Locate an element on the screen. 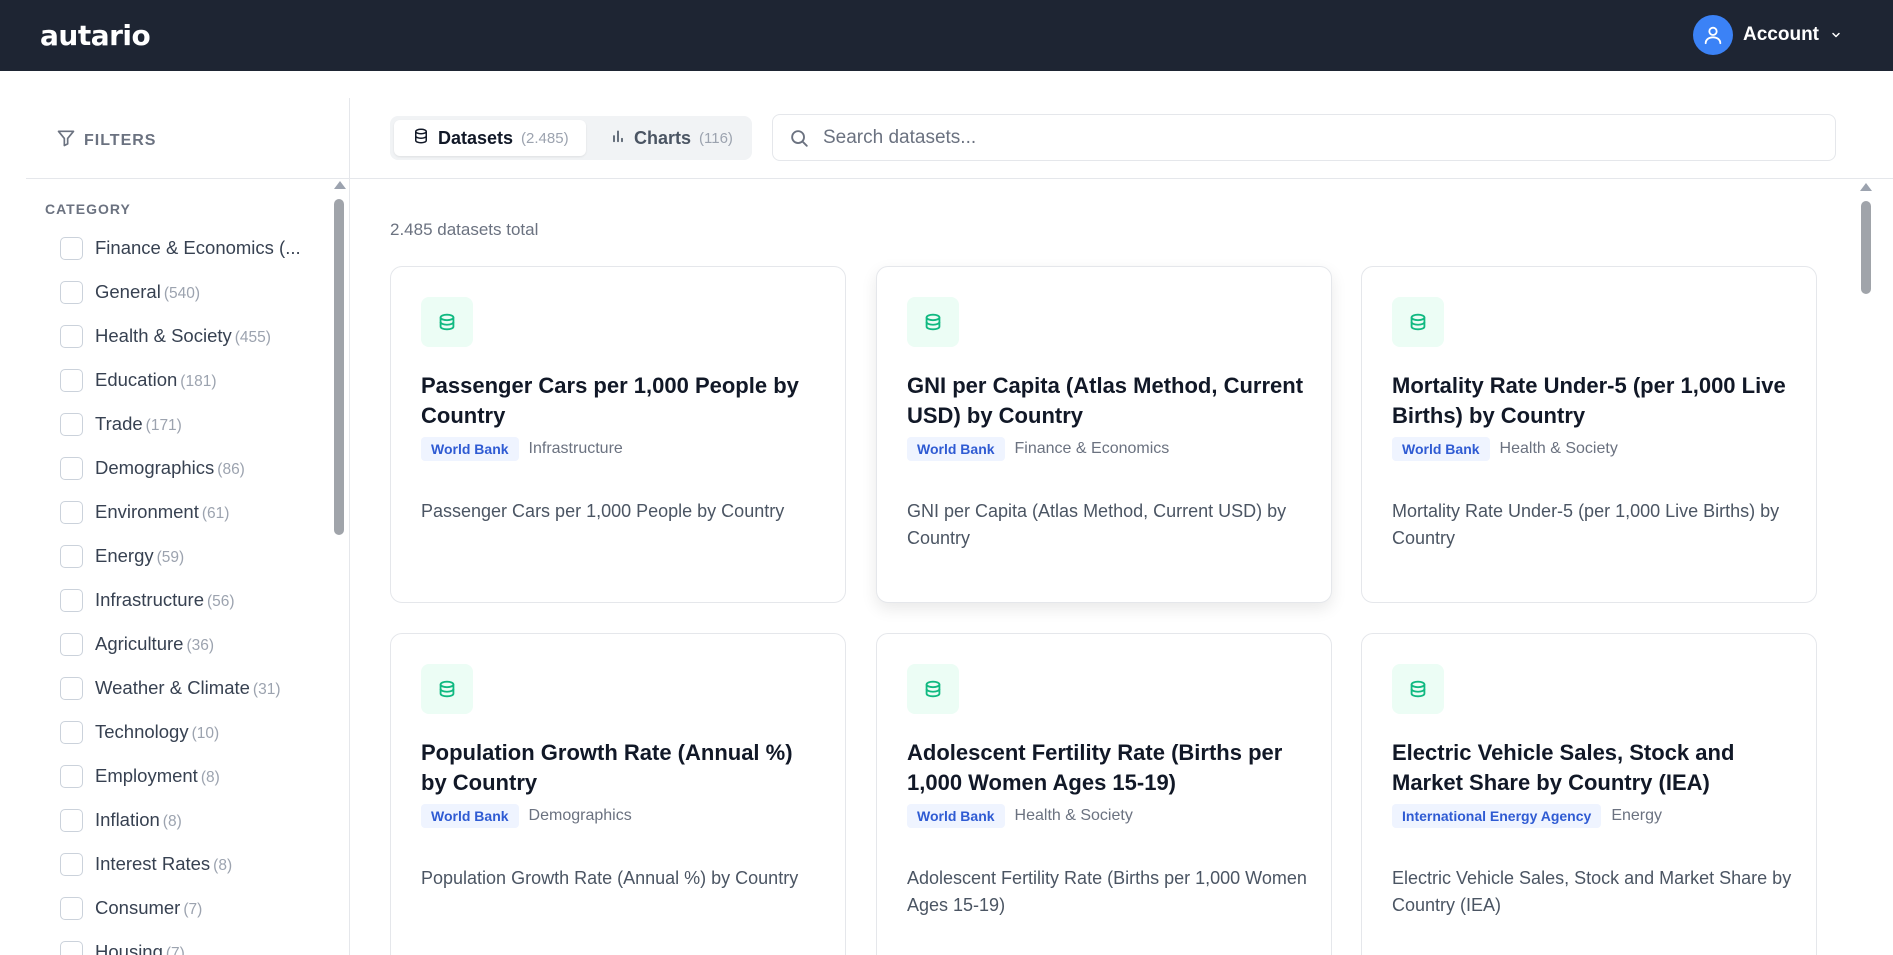  search-box is located at coordinates (1304, 137).